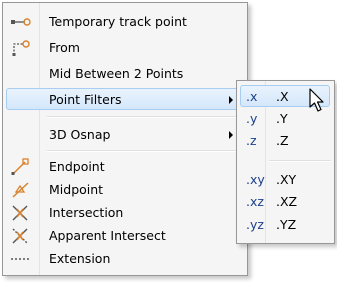  I want to click on submenu-separator, so click(300, 161).